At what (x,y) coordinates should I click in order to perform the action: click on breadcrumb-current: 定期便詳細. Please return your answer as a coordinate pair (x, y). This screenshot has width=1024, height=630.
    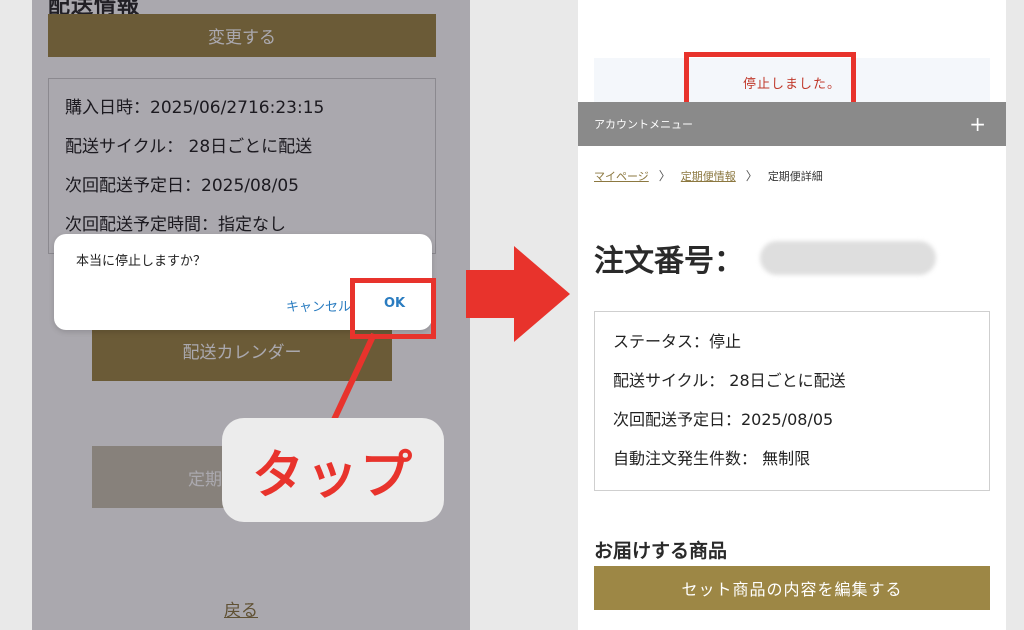
    Looking at the image, I should click on (795, 176).